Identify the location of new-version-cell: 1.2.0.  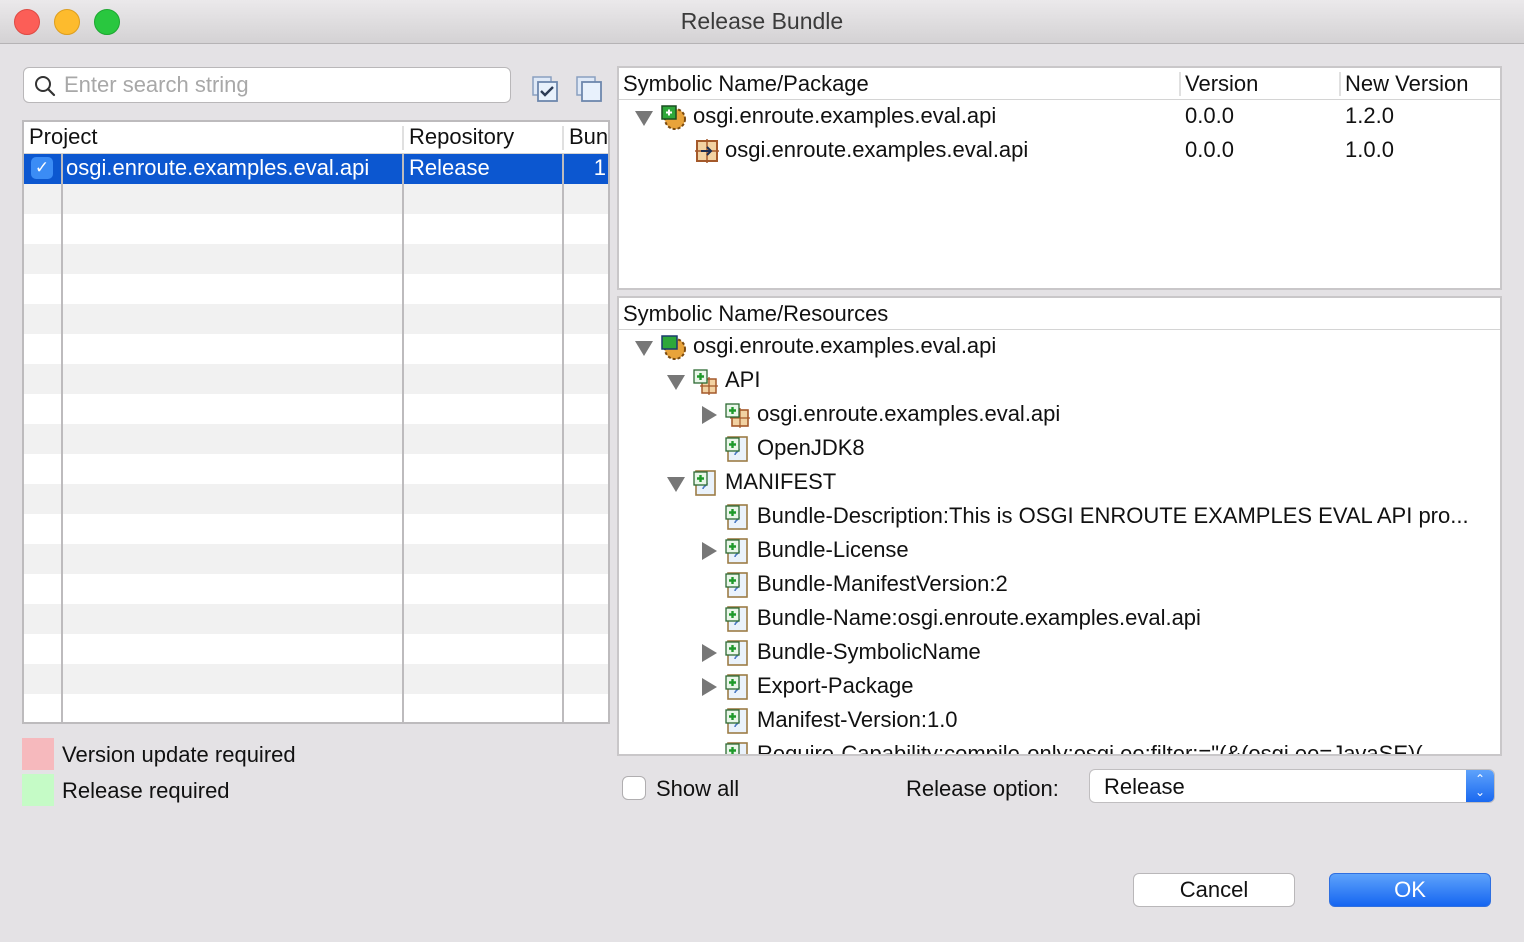
(1369, 115).